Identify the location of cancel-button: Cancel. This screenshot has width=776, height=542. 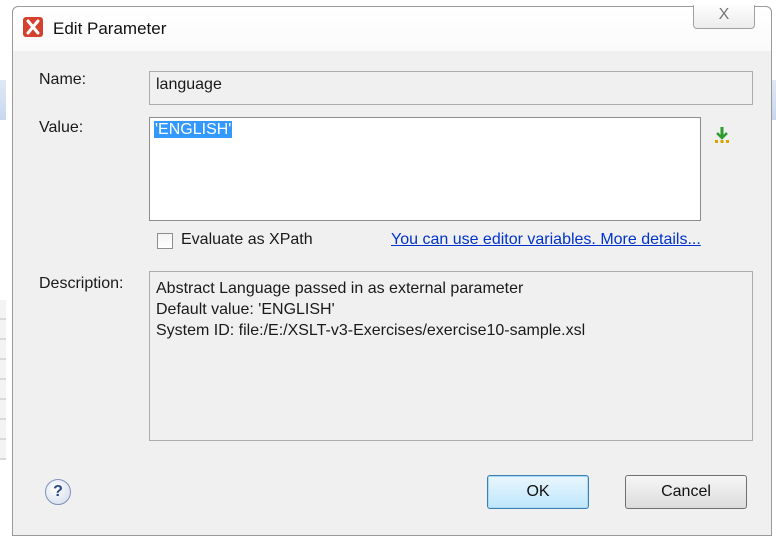
(686, 492).